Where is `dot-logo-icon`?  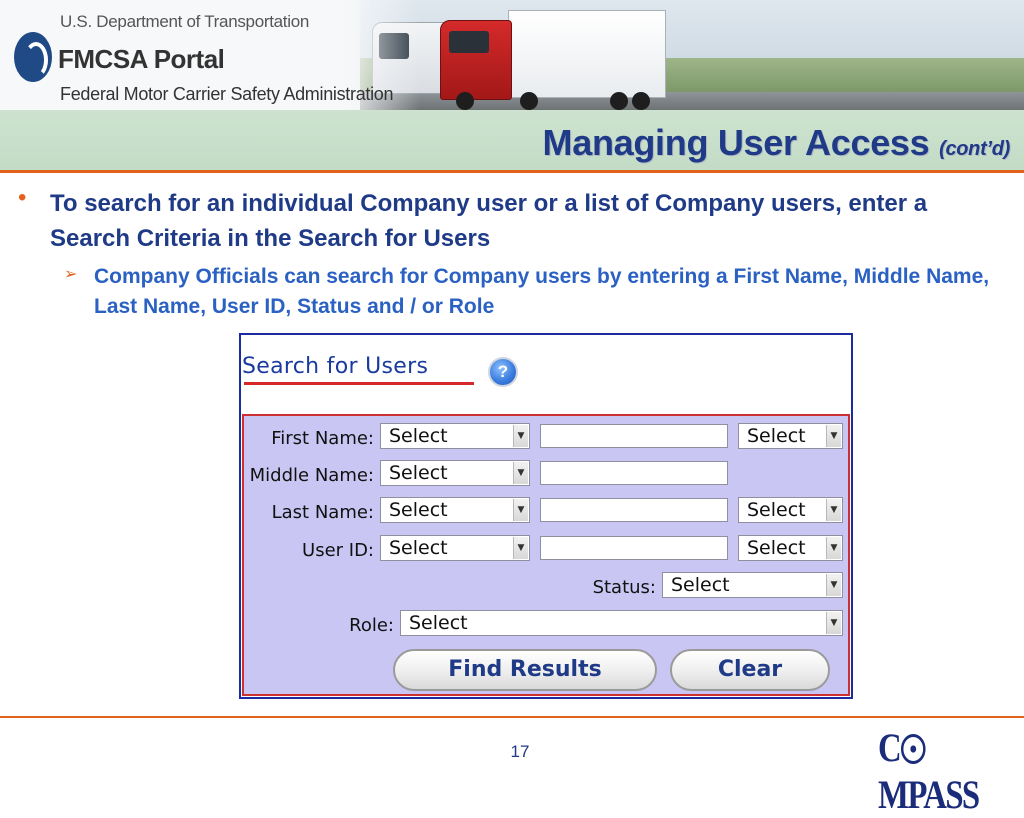 dot-logo-icon is located at coordinates (33, 57).